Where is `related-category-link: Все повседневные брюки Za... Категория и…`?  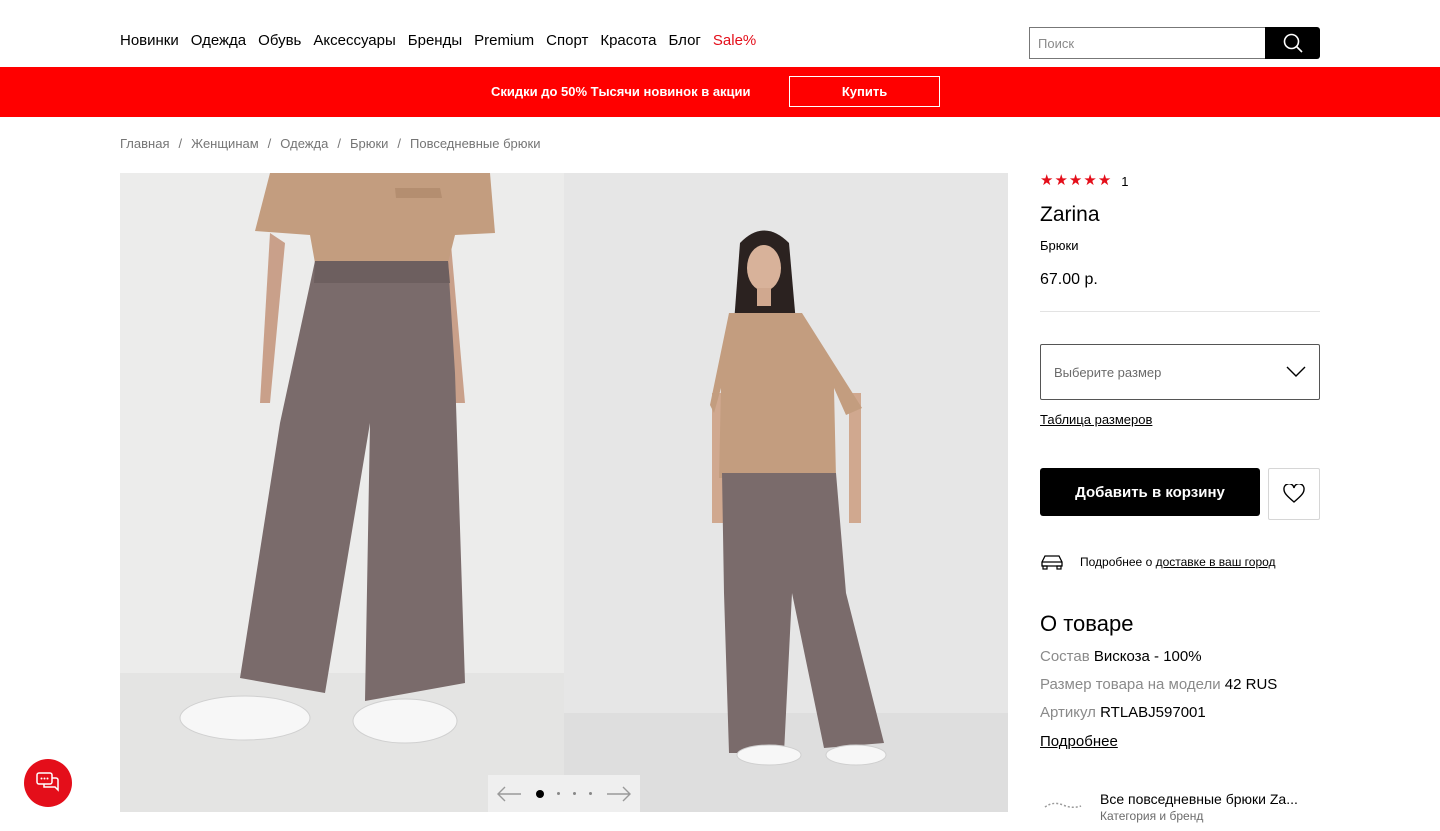
related-category-link: Все повседневные брюки Za... Категория и… is located at coordinates (1169, 807).